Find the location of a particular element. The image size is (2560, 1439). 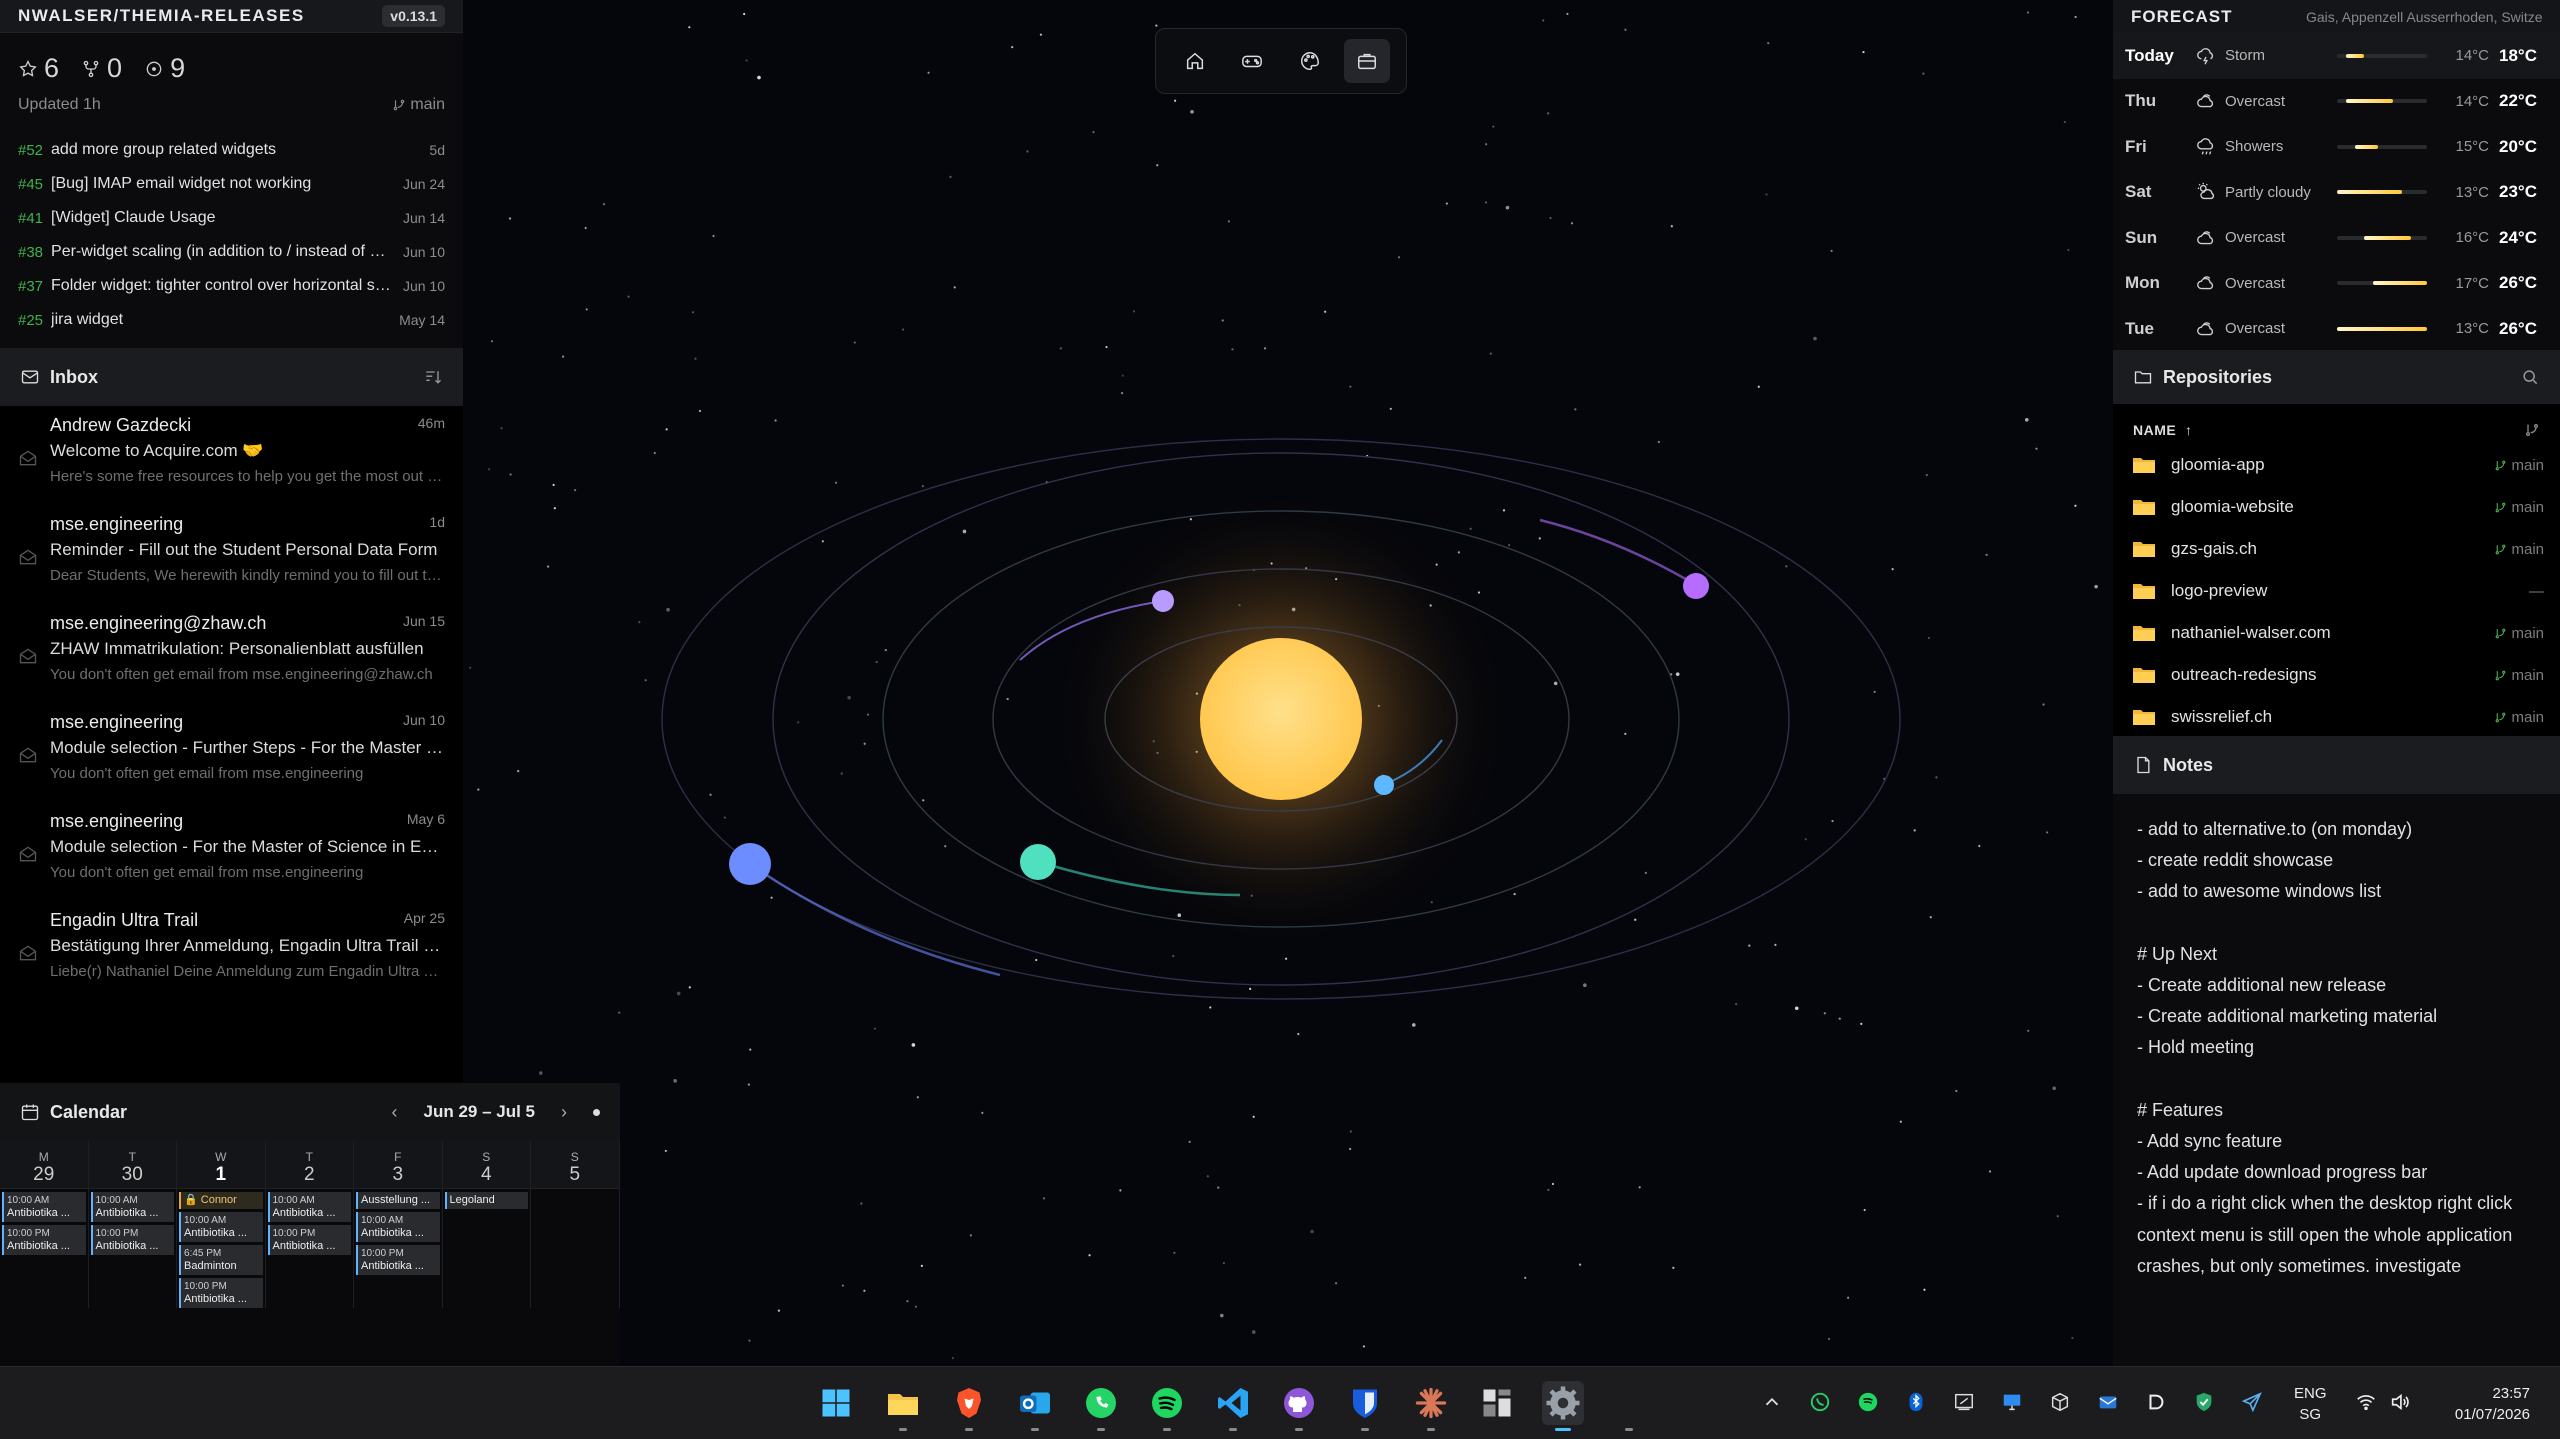

work-button is located at coordinates (1367, 61).